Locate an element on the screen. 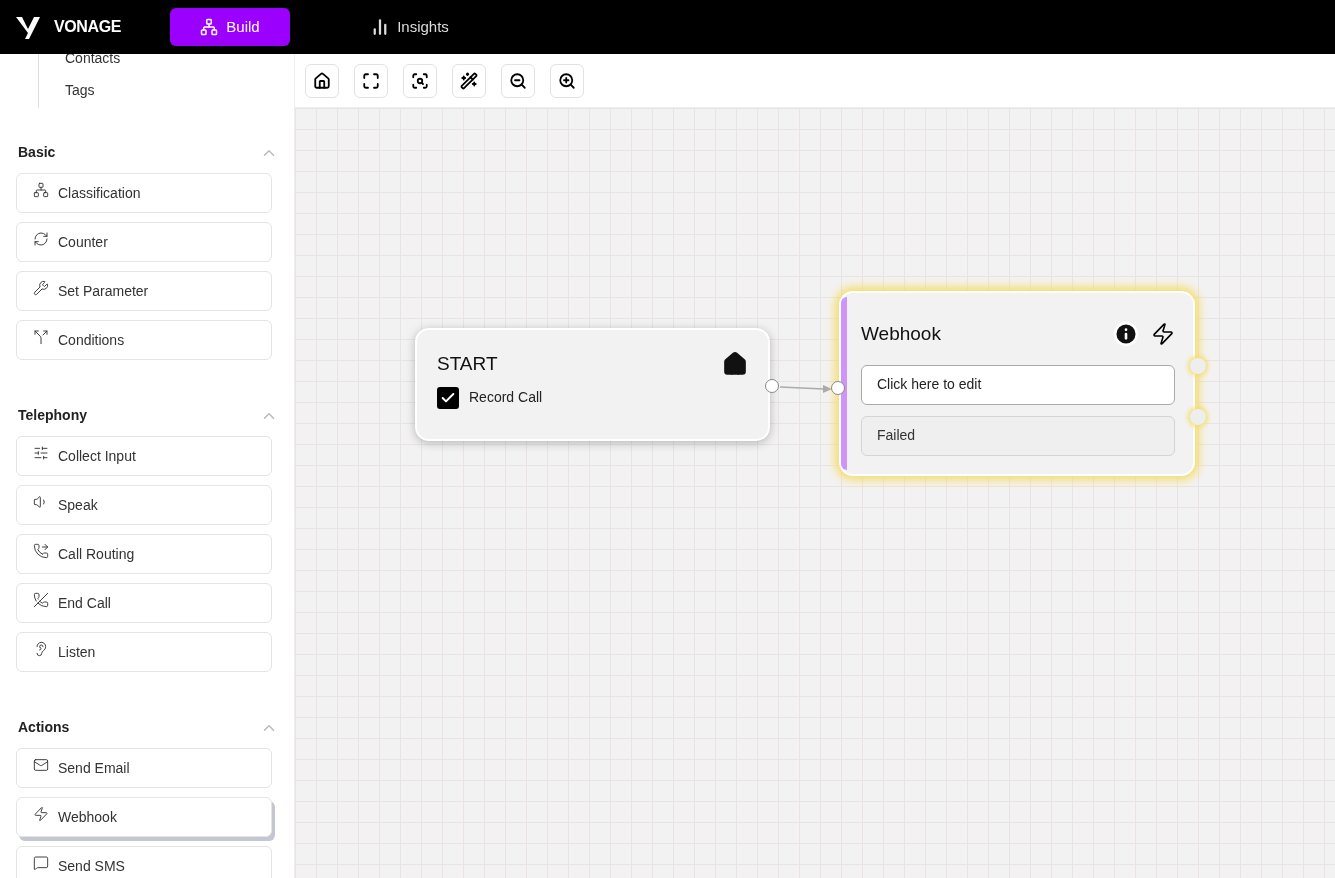  fullscreen-icon is located at coordinates (371, 80).